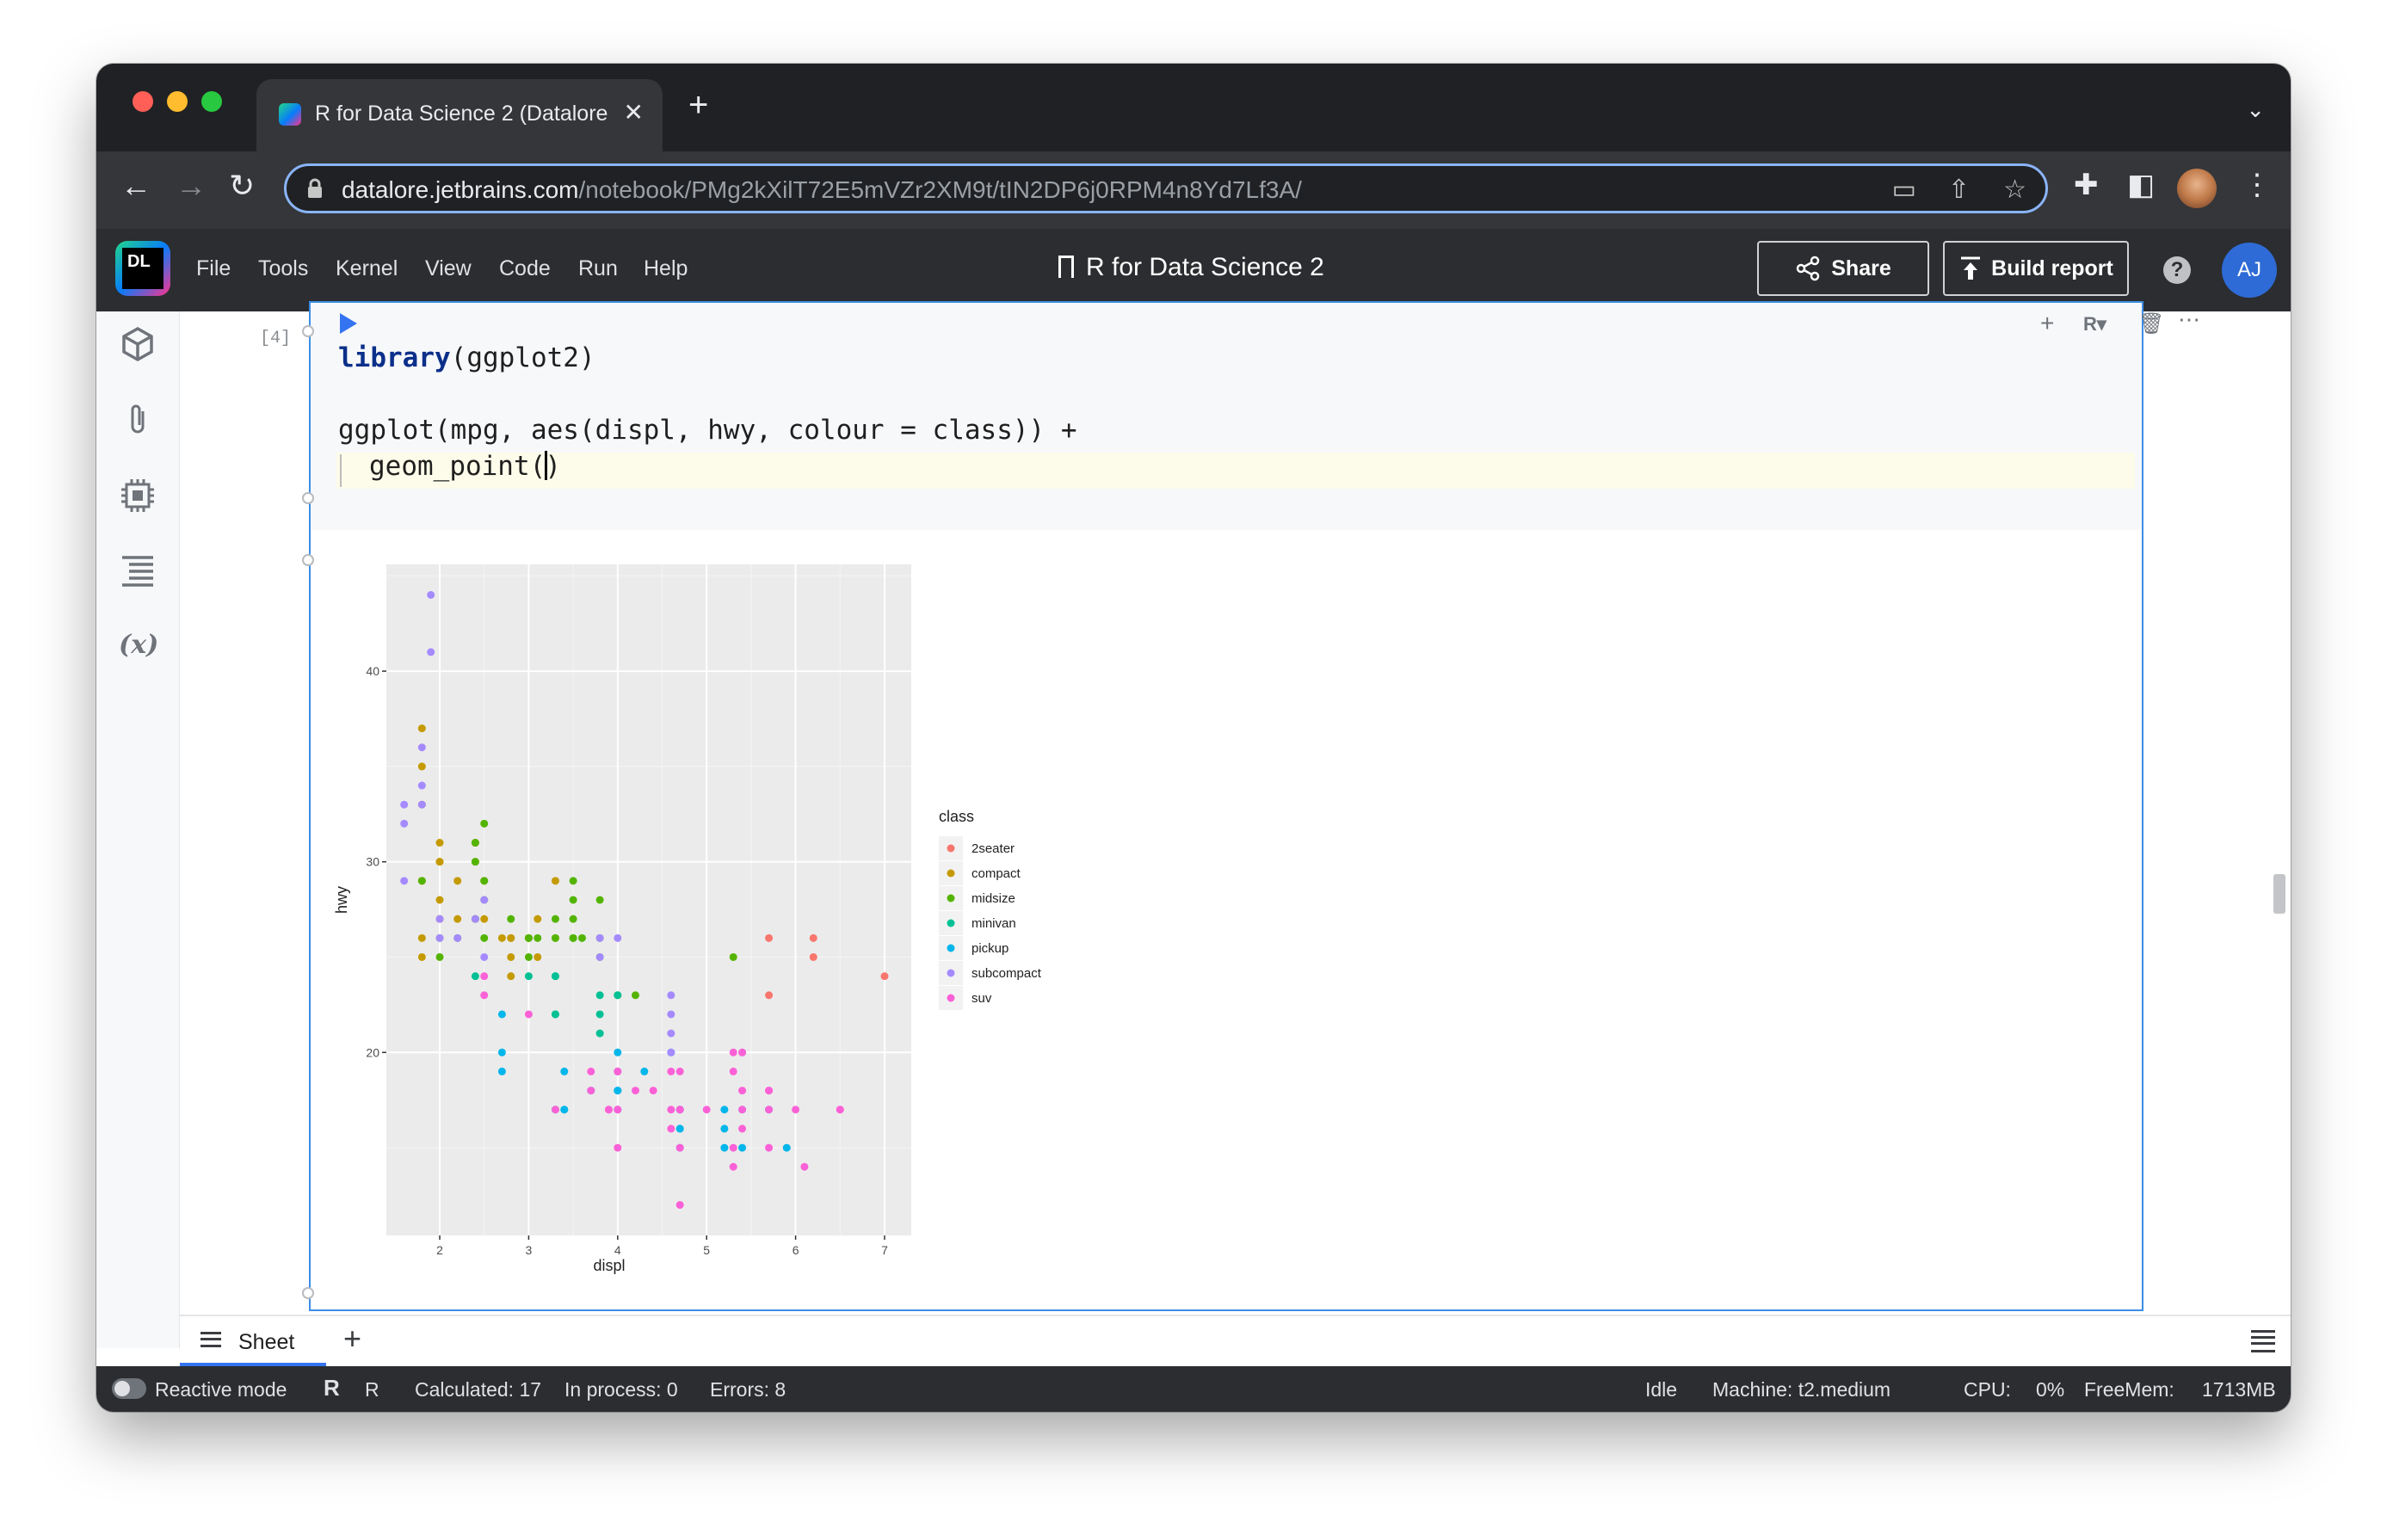  What do you see at coordinates (2279, 894) in the screenshot?
I see `scrollbar-thumb` at bounding box center [2279, 894].